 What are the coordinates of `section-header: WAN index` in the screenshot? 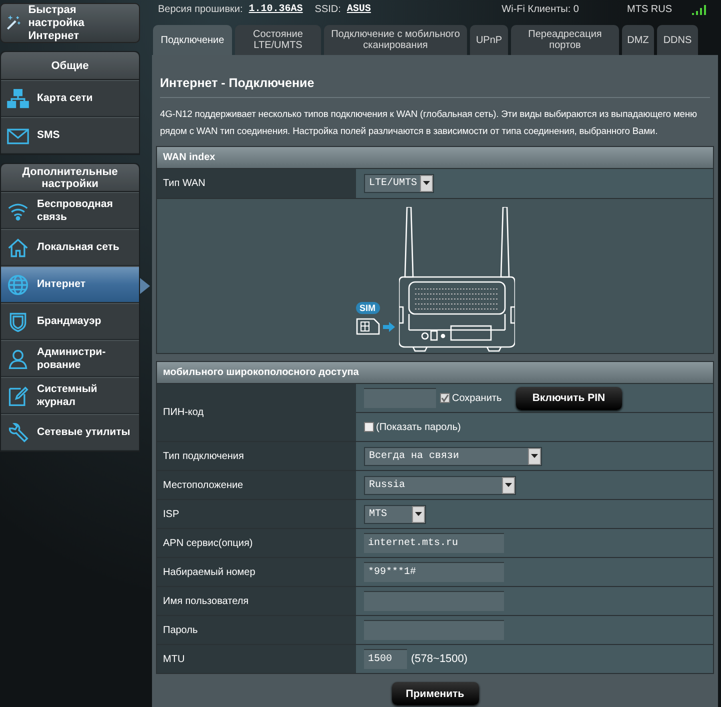 It's located at (189, 157).